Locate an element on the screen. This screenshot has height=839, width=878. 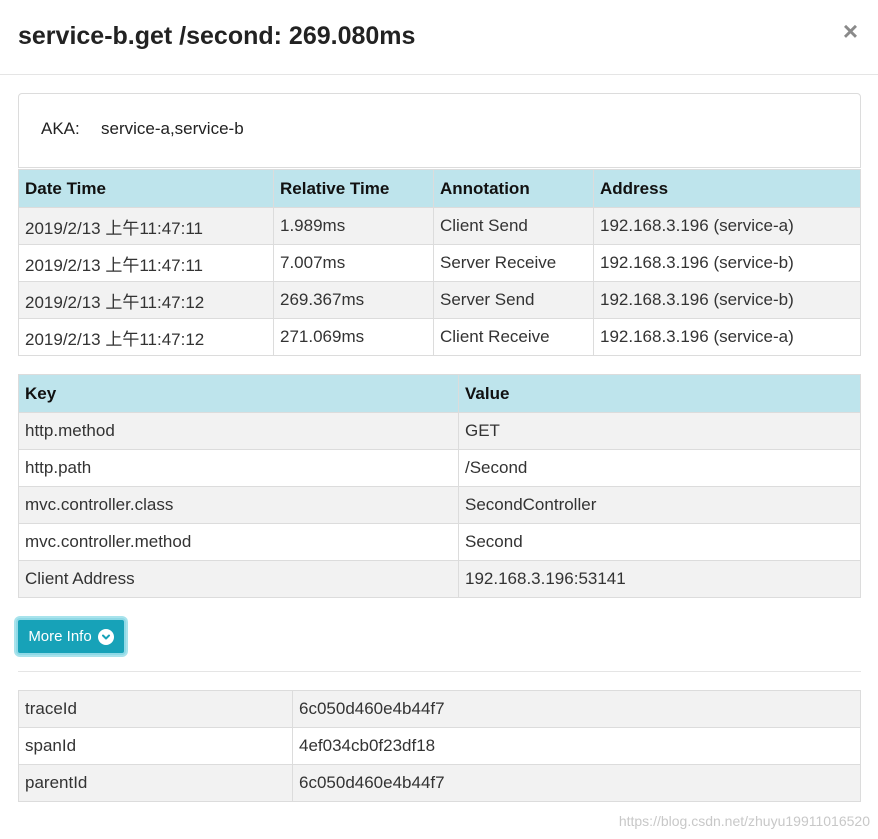
watermark: https://blog.csdn.net/zhuyu19911016520 is located at coordinates (744, 821).